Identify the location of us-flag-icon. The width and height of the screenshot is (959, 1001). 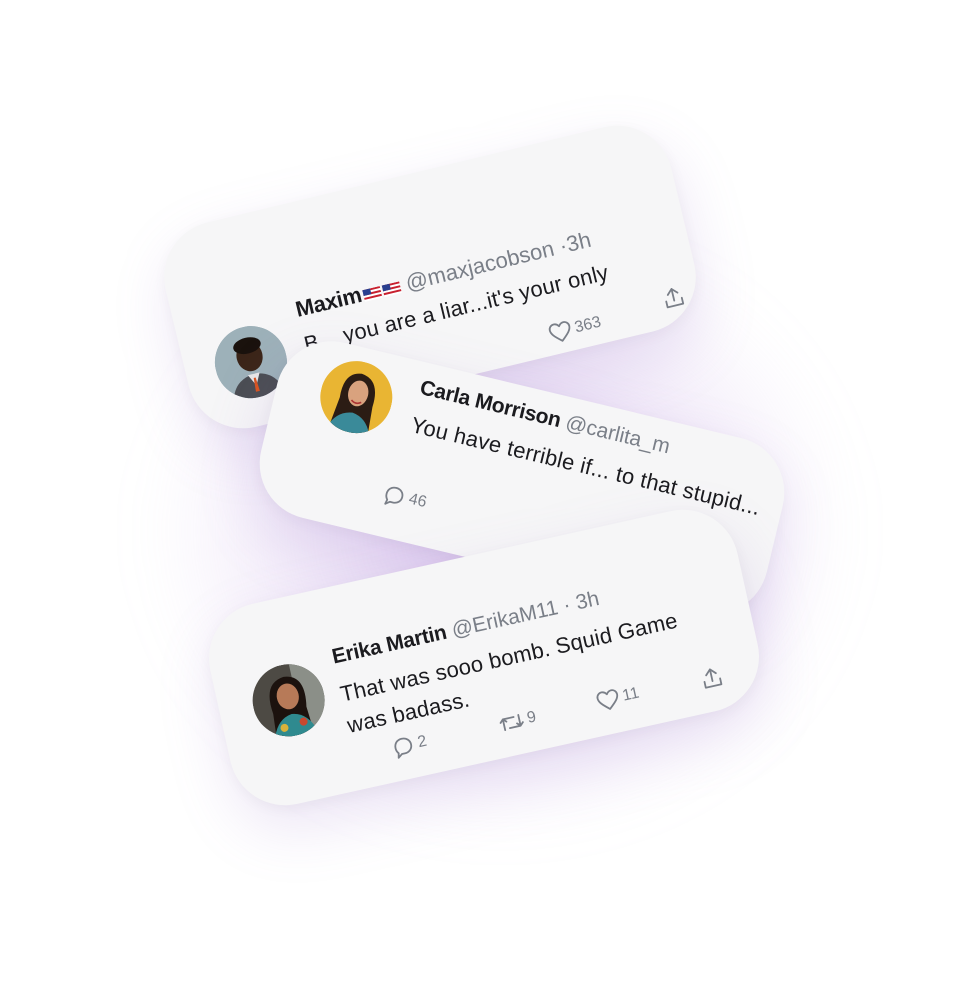
(380, 290).